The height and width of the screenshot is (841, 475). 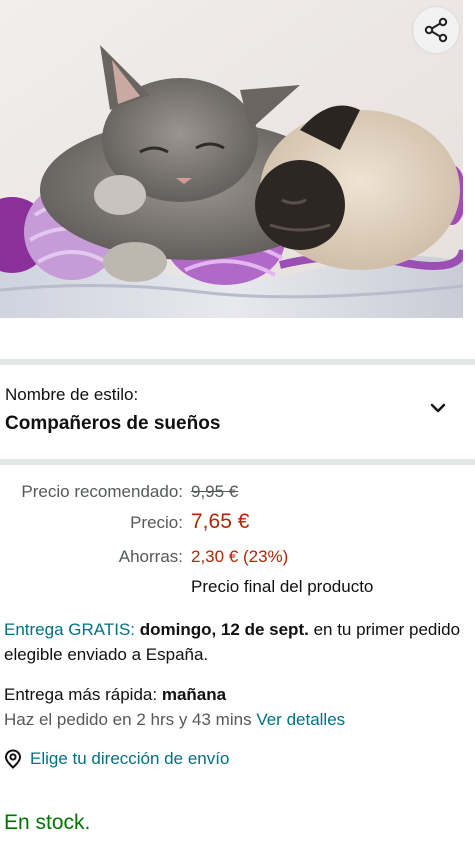 What do you see at coordinates (300, 719) in the screenshot?
I see `details-link: Ver detalles` at bounding box center [300, 719].